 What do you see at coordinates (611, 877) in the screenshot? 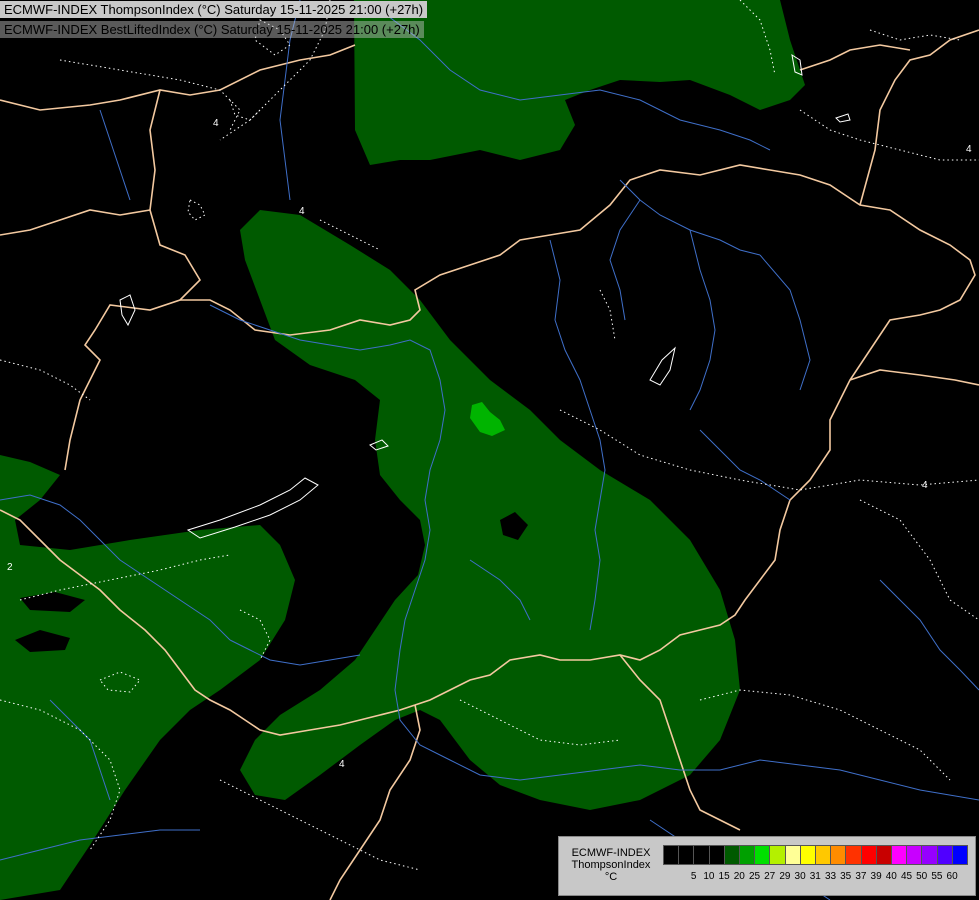
I see `legend-title-line: °C` at bounding box center [611, 877].